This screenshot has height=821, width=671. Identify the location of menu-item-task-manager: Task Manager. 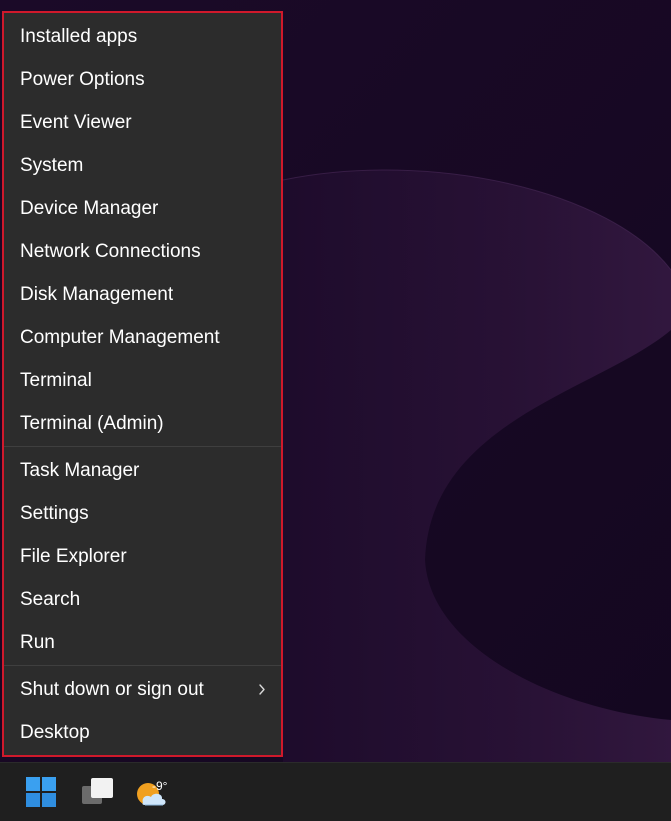
(142, 470).